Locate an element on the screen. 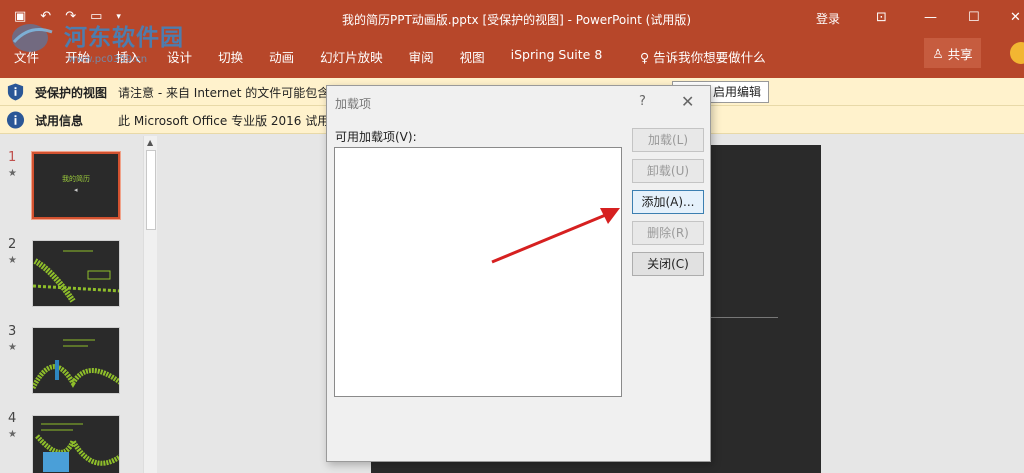 Image resolution: width=1024 pixels, height=473 pixels. redo-icon: ↷ is located at coordinates (70, 16).